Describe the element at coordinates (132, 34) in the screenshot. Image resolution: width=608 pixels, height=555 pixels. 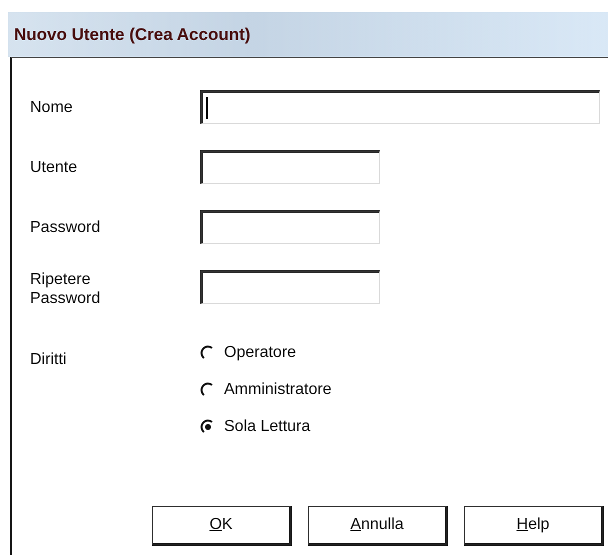
I see `window-title: Nuovo Utente (Crea Account)` at that location.